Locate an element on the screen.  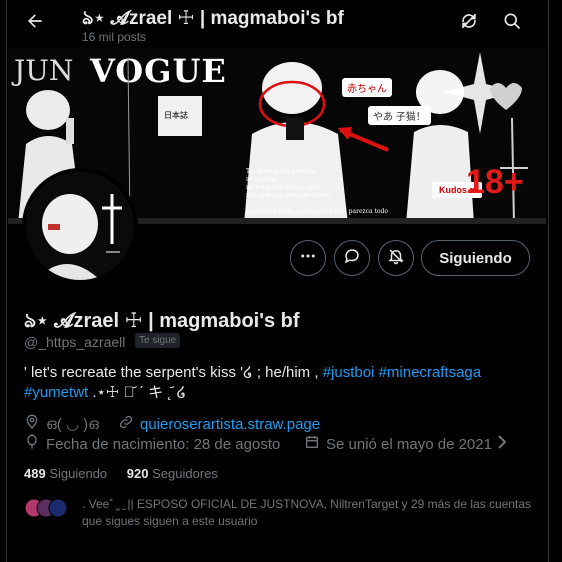
following-button: Siguiendo is located at coordinates (475, 258).